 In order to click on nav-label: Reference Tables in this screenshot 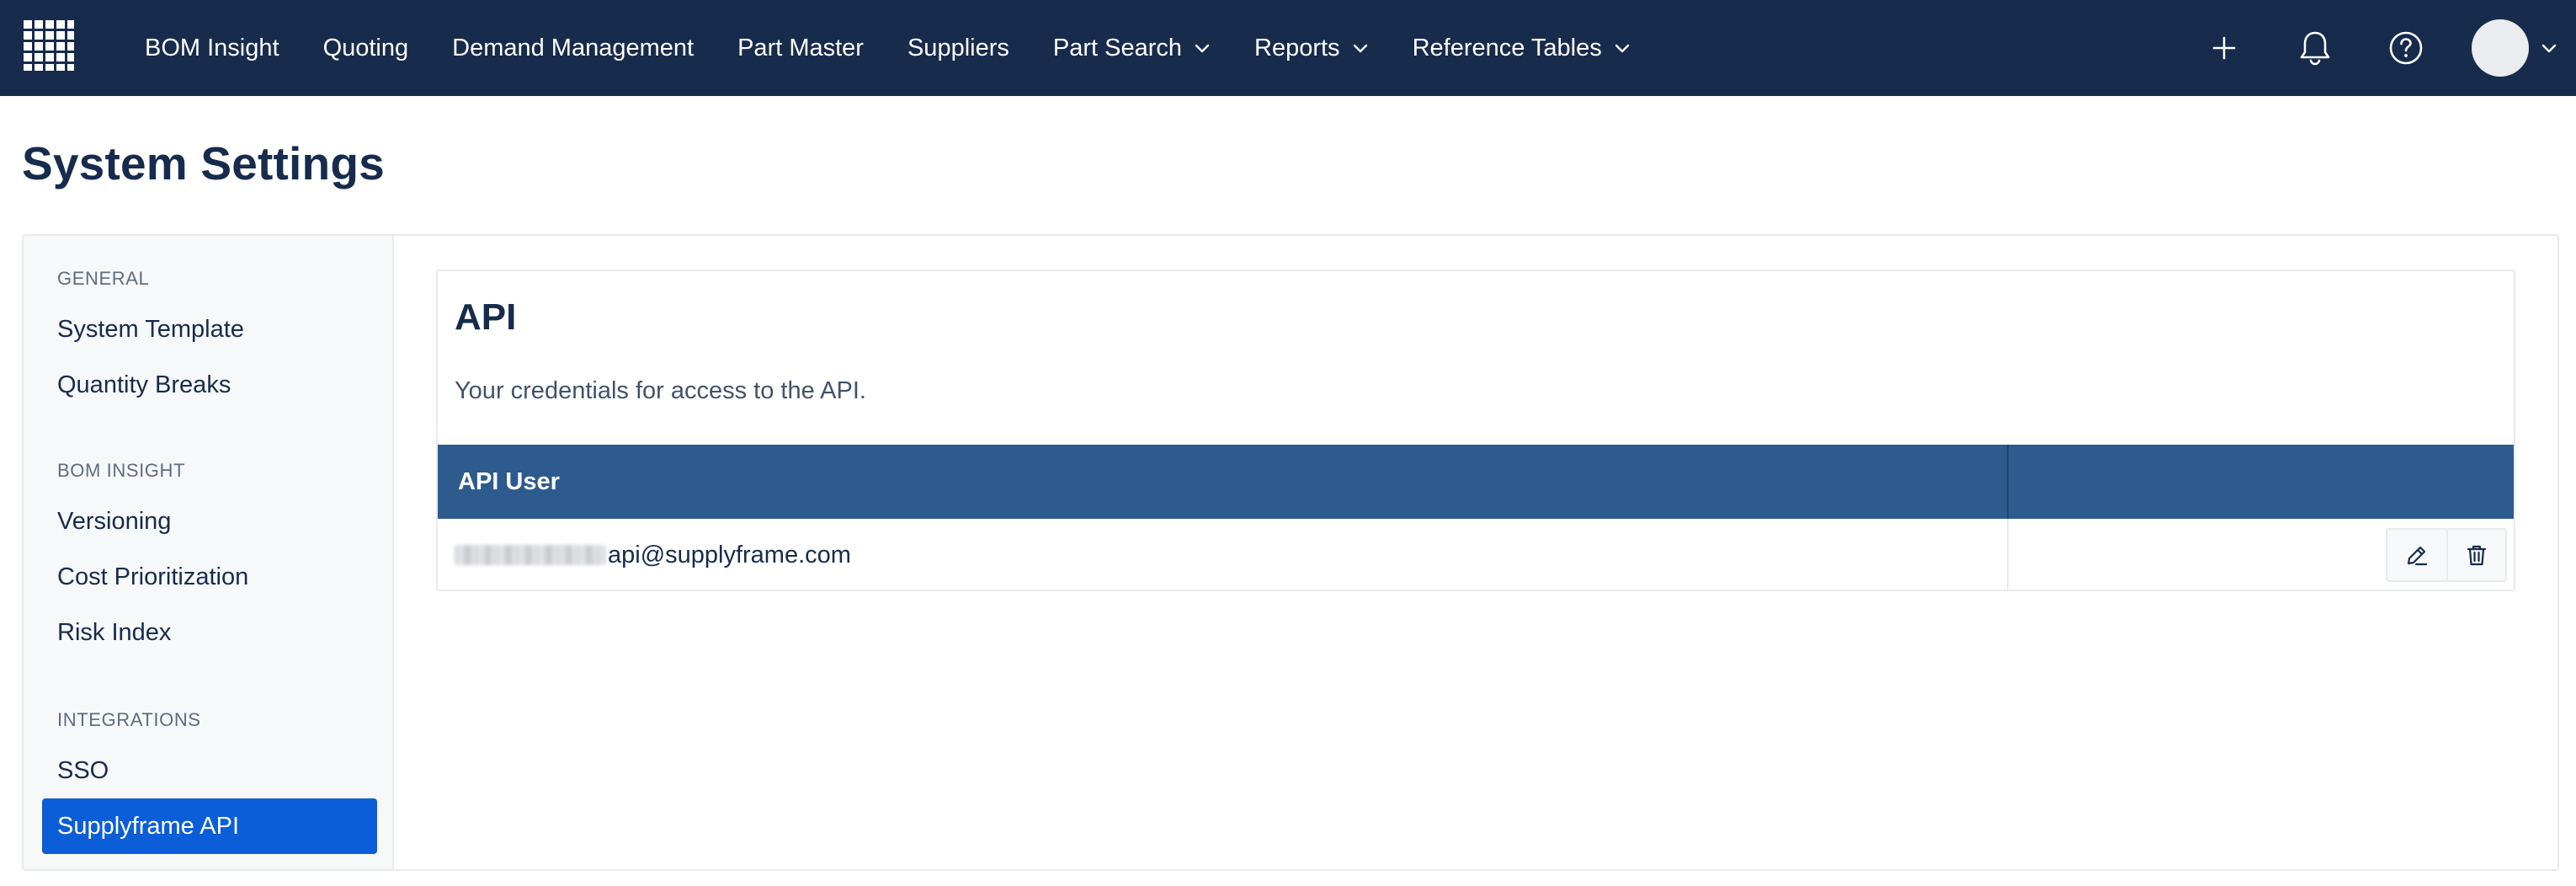, I will do `click(1507, 48)`.